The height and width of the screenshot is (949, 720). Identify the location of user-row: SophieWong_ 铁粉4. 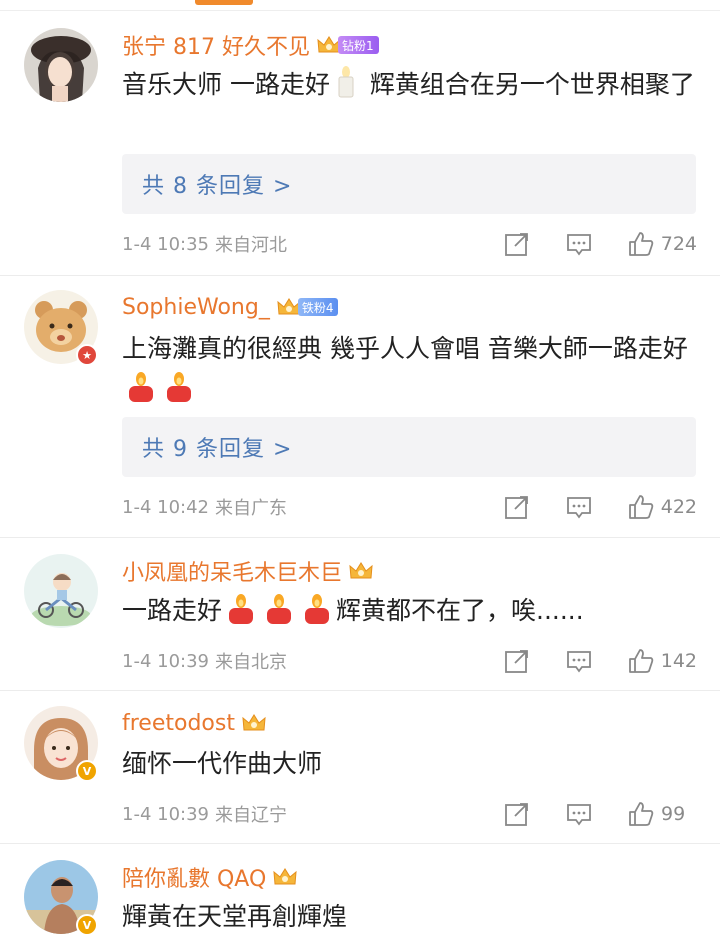
(230, 307).